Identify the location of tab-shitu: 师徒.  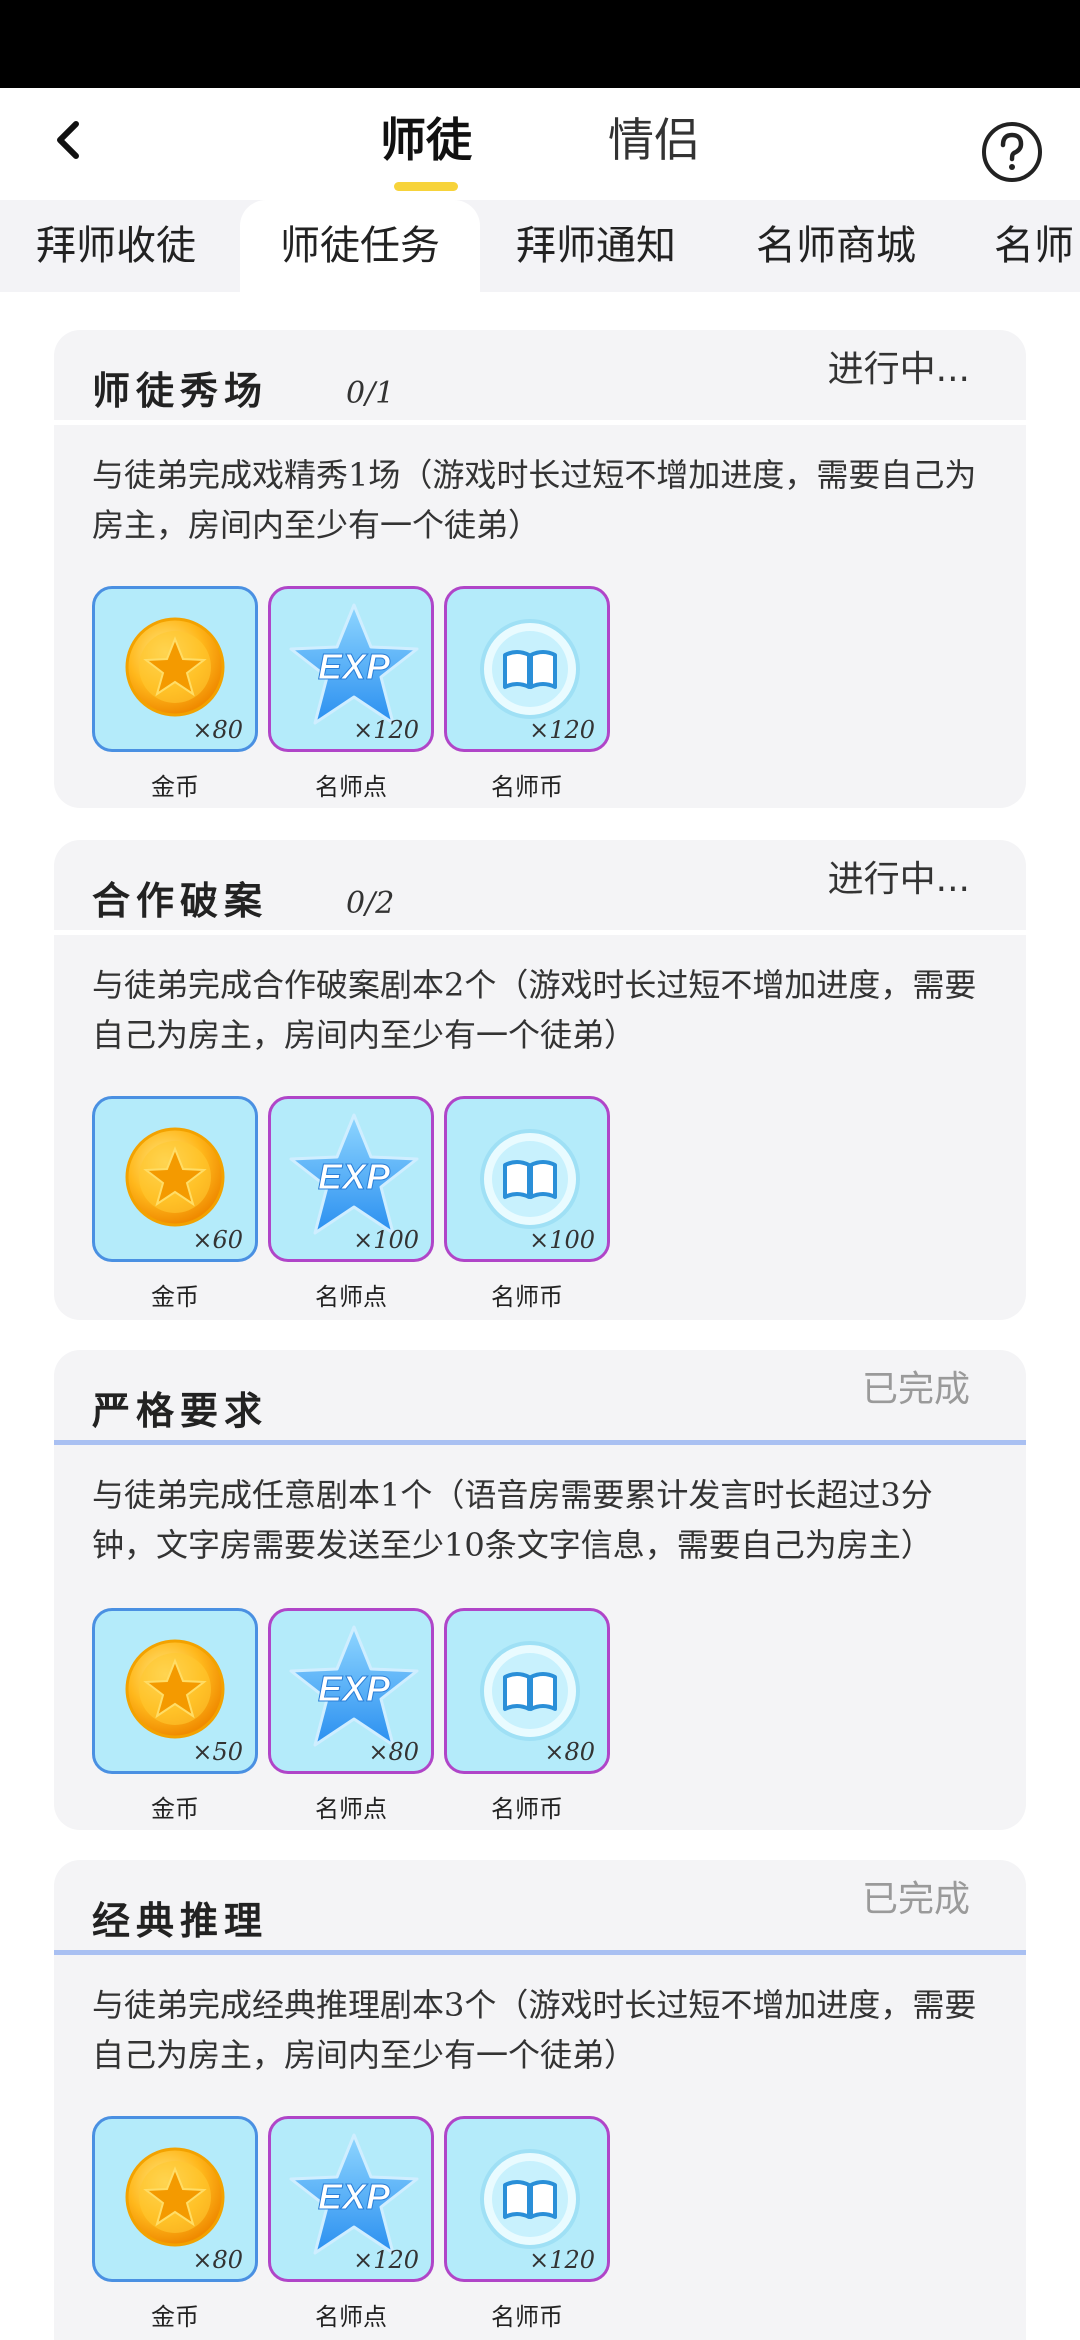
(426, 140).